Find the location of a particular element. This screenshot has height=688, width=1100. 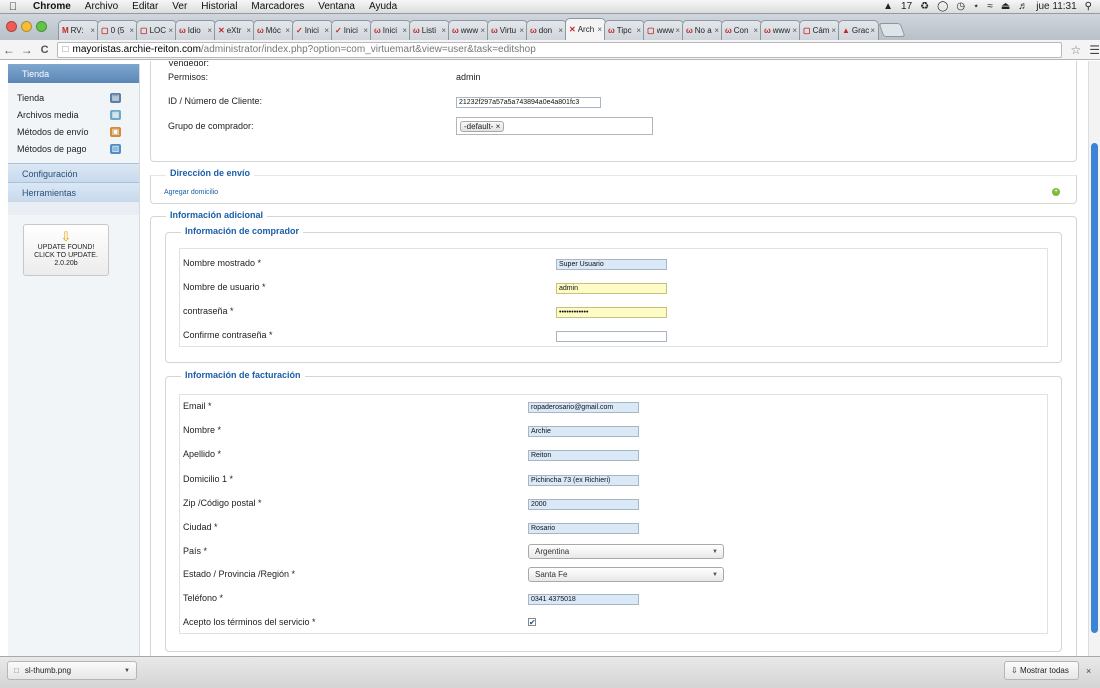

tab-20: ▲ Grac × is located at coordinates (858, 30).